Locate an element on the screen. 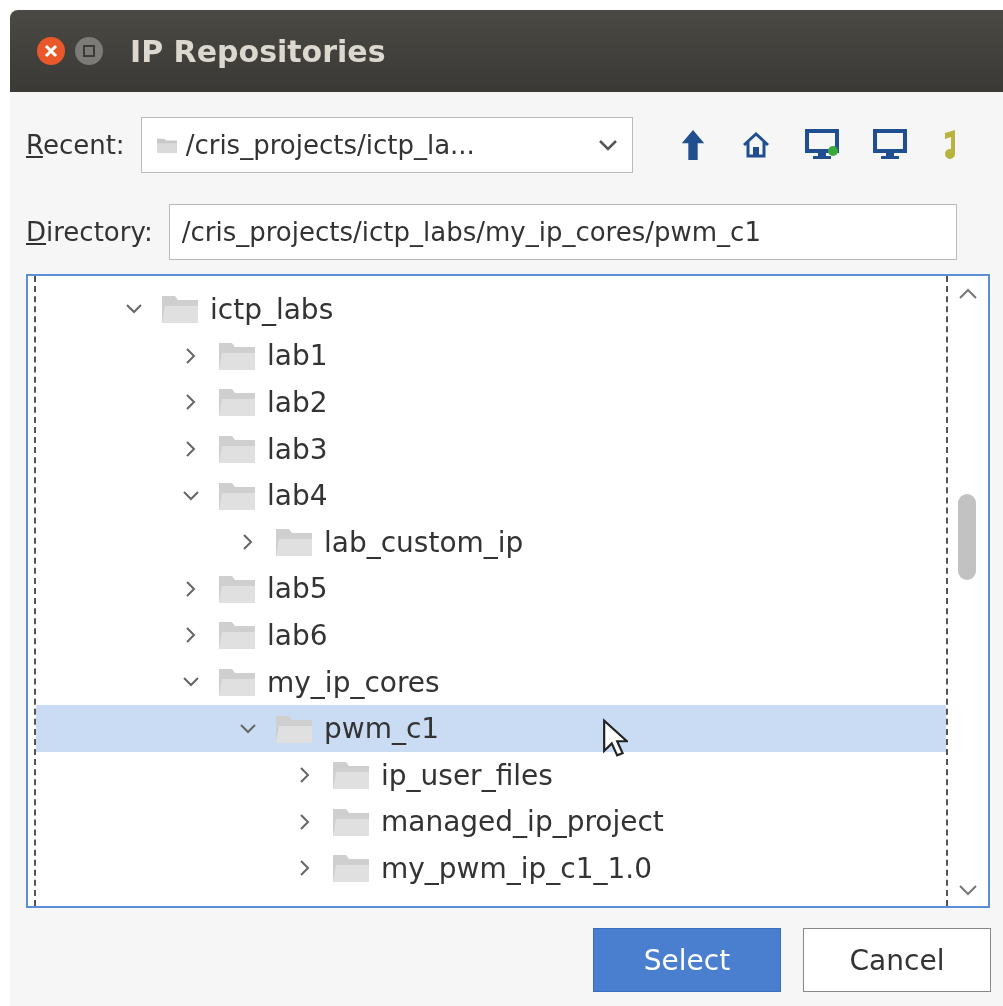 The width and height of the screenshot is (1003, 1006). tree-item: managed_ip_project is located at coordinates (491, 822).